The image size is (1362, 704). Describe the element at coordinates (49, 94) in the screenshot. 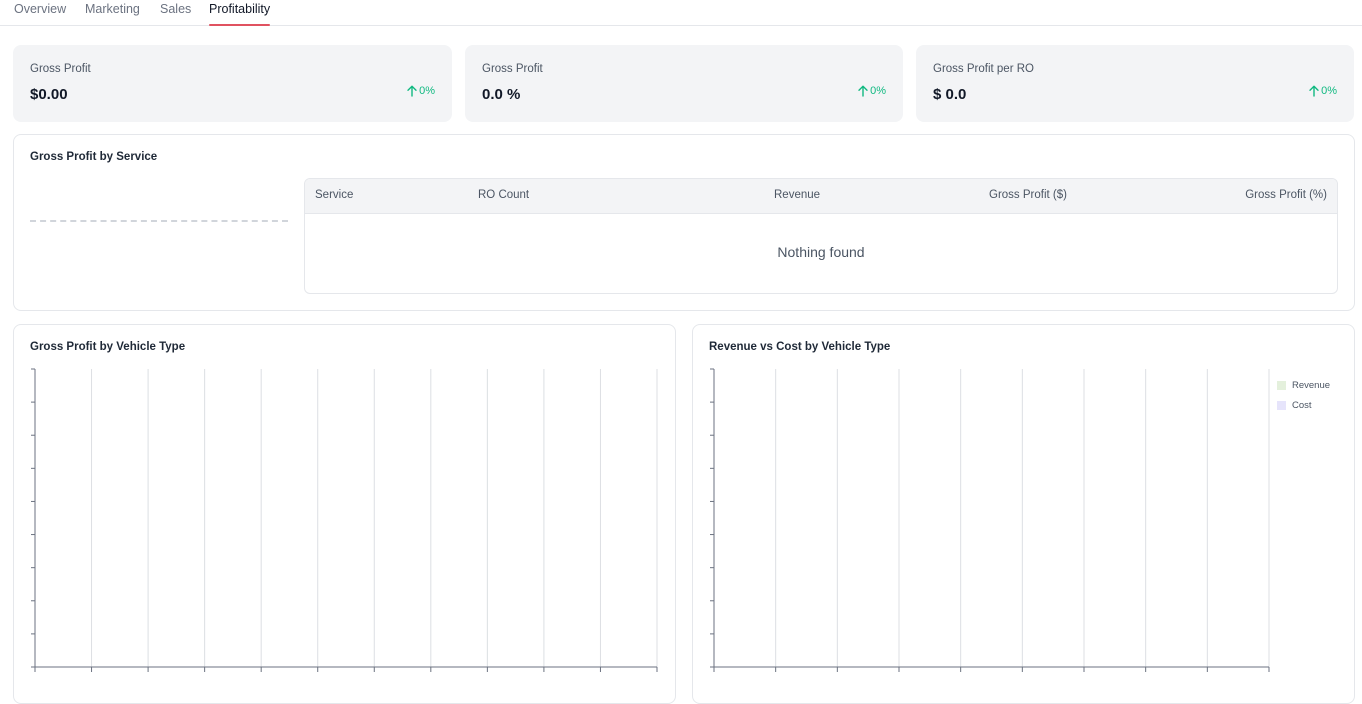

I see `kpi-value: $0.00` at that location.